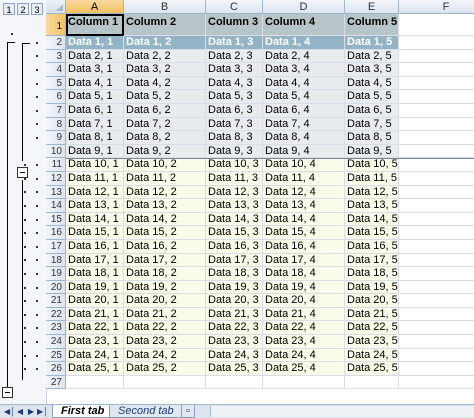  Describe the element at coordinates (56, 97) in the screenshot. I see `row-header-6: 6` at that location.